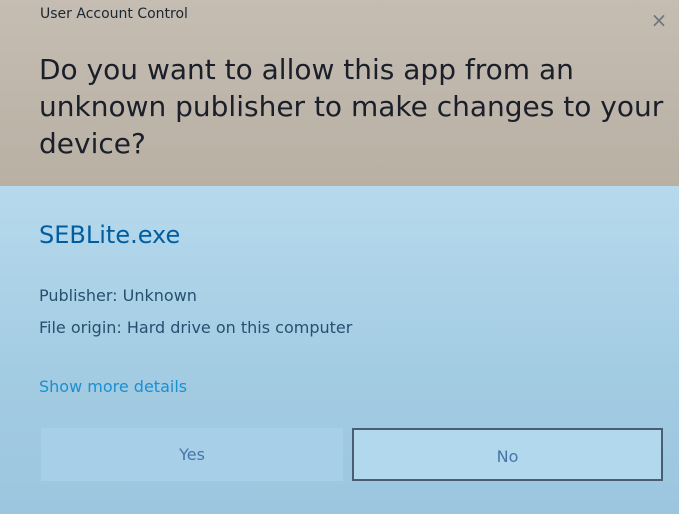 The height and width of the screenshot is (514, 679). I want to click on no-button: No, so click(507, 454).